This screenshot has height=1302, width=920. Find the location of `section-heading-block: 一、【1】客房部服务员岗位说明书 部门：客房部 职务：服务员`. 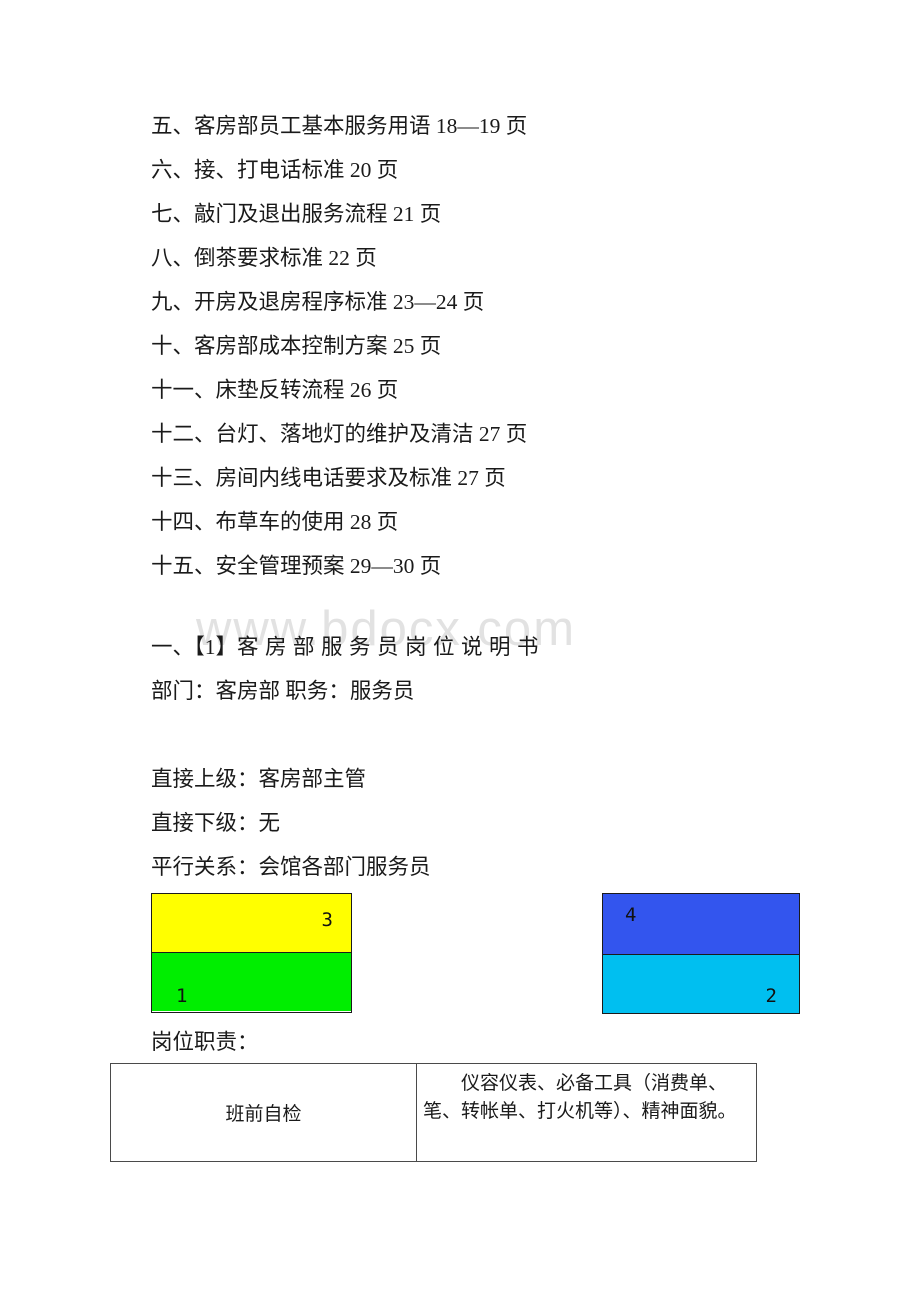

section-heading-block: 一、【1】客房部服务员岗位说明书 部门：客房部 职务：服务员 is located at coordinates (501, 669).